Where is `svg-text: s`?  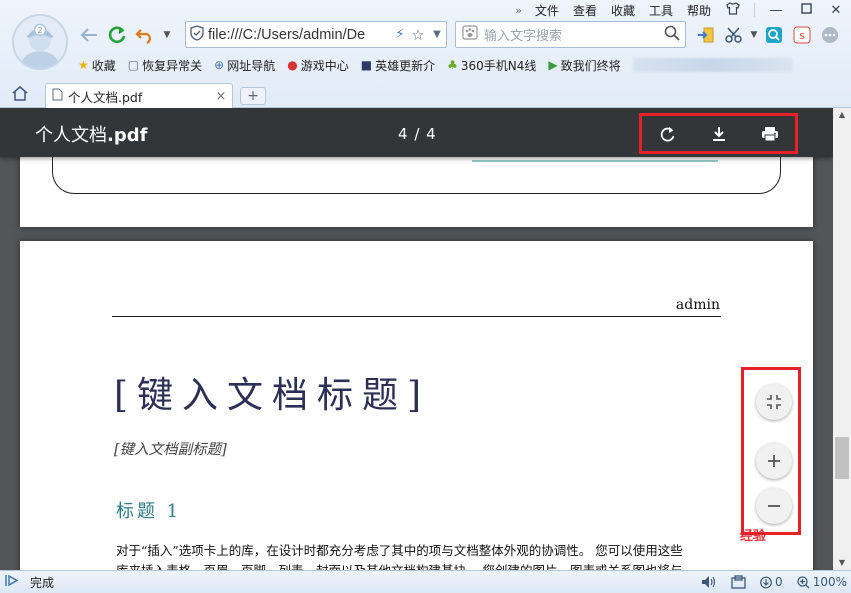
svg-text: s is located at coordinates (802, 35).